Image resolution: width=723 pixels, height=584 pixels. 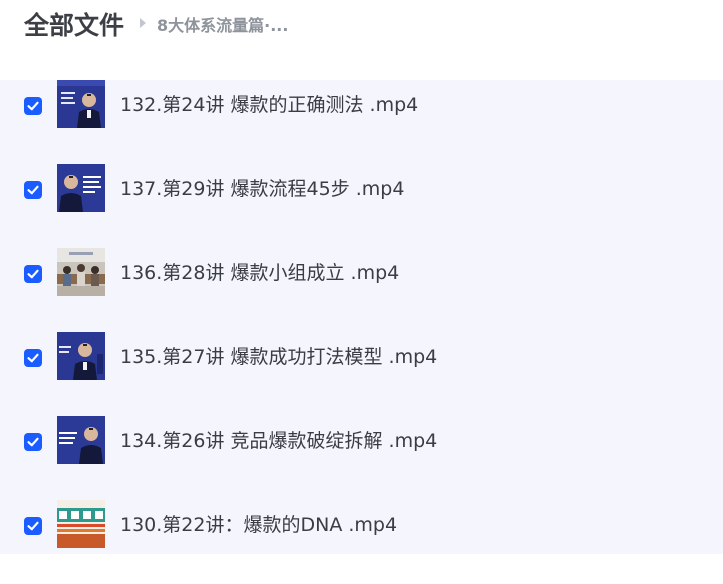 What do you see at coordinates (361, 122) in the screenshot?
I see `file-row: 132.第24讲 爆款的正确测法 .mp4` at bounding box center [361, 122].